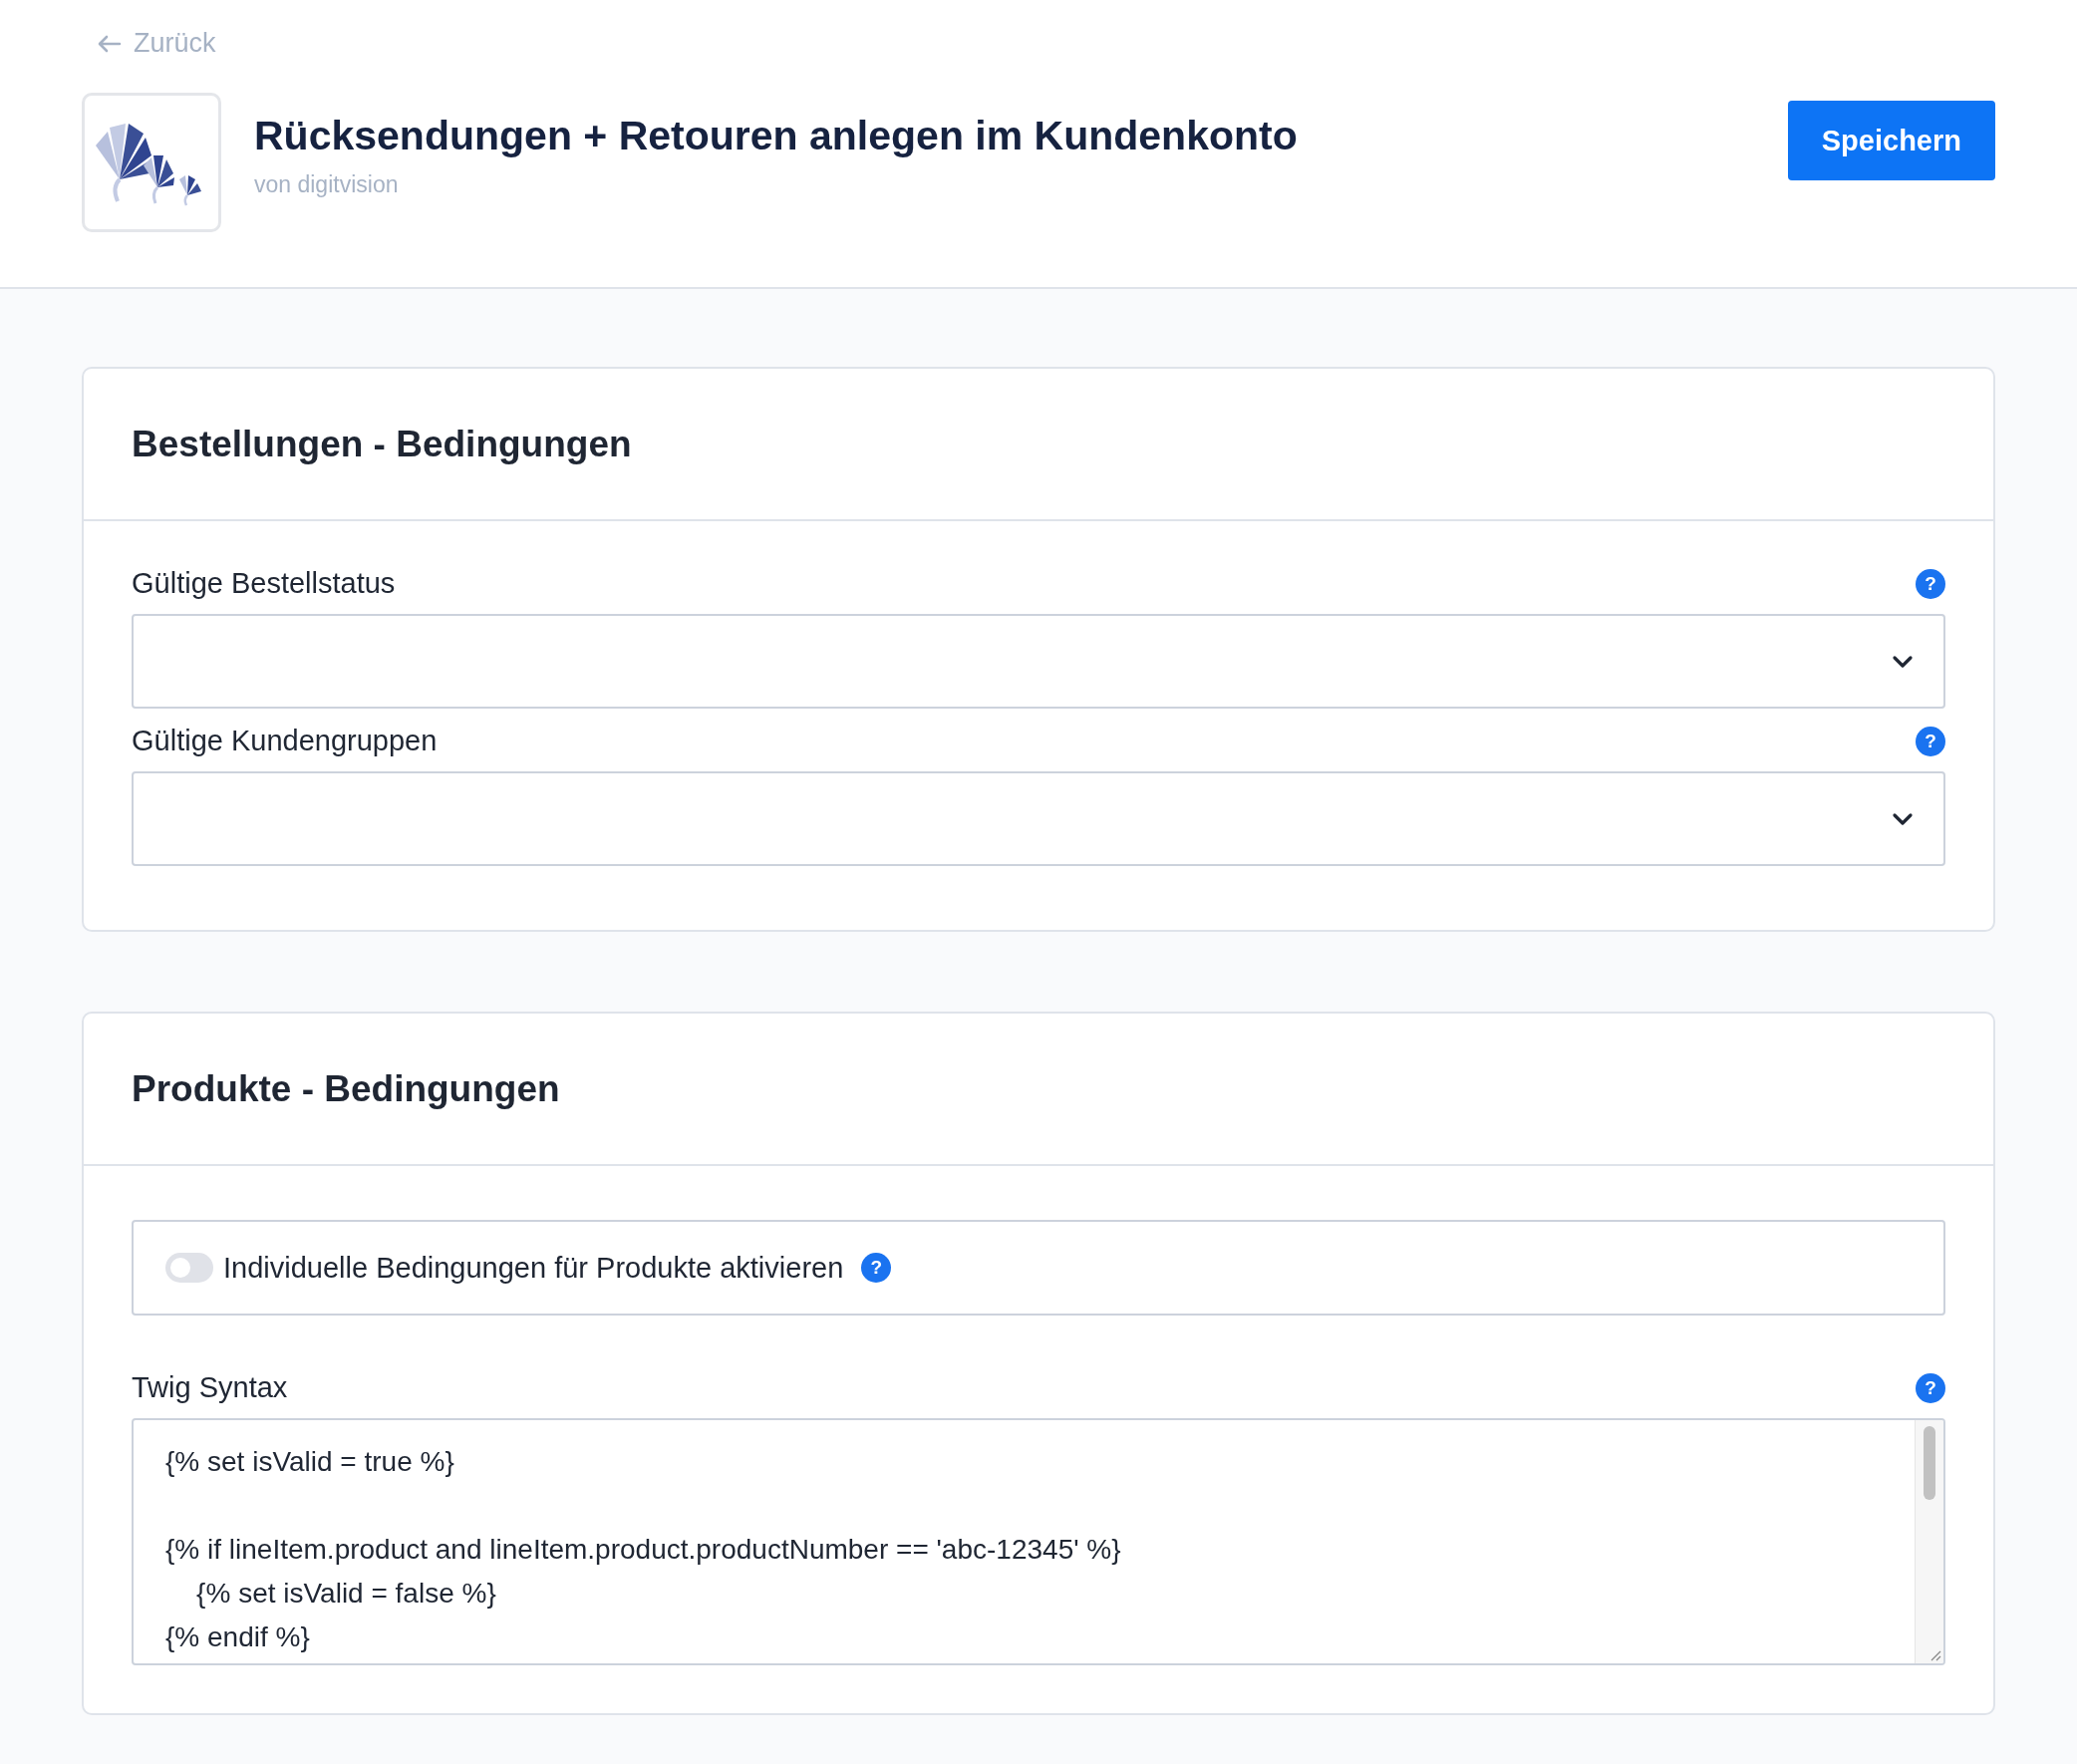 This screenshot has height=1764, width=2077. Describe the element at coordinates (382, 444) in the screenshot. I see `card-title: Bestellungen - Bedingungen` at that location.